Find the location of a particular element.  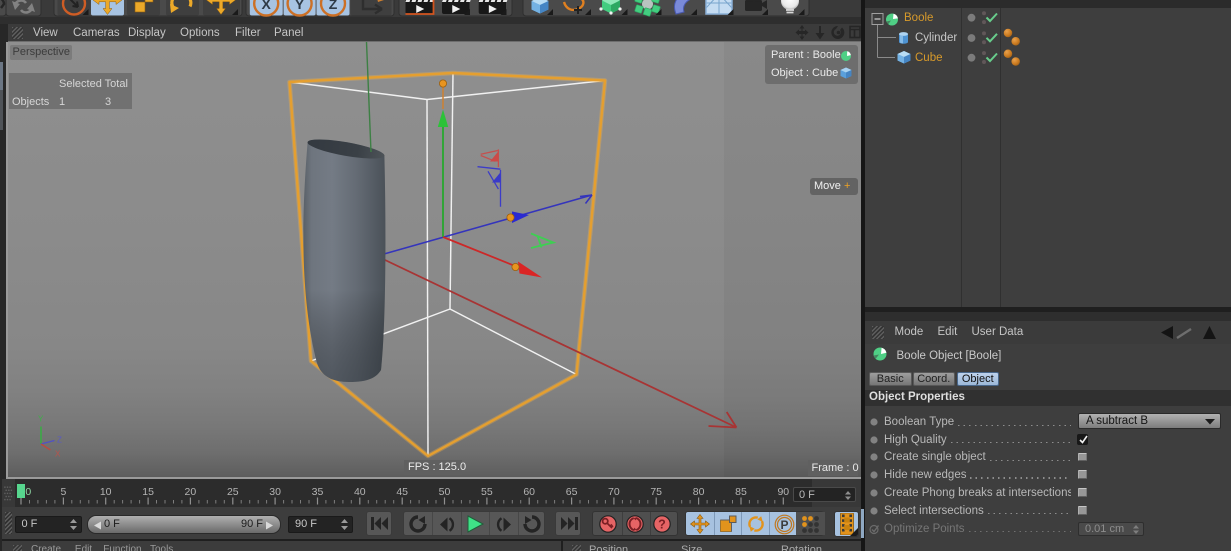

svg-text: 55 is located at coordinates (487, 492).